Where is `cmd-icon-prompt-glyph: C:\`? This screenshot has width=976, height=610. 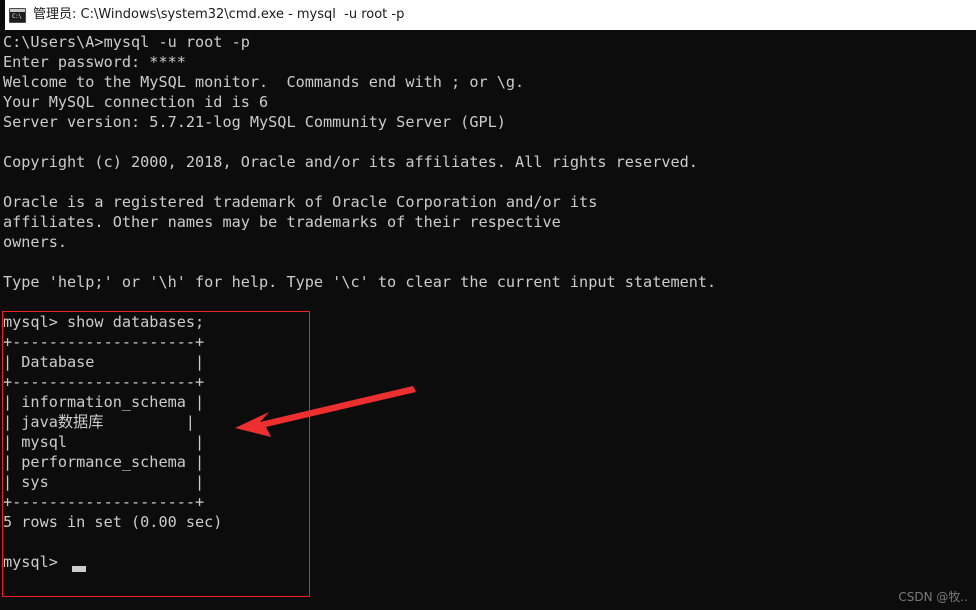 cmd-icon-prompt-glyph: C:\ is located at coordinates (17, 16).